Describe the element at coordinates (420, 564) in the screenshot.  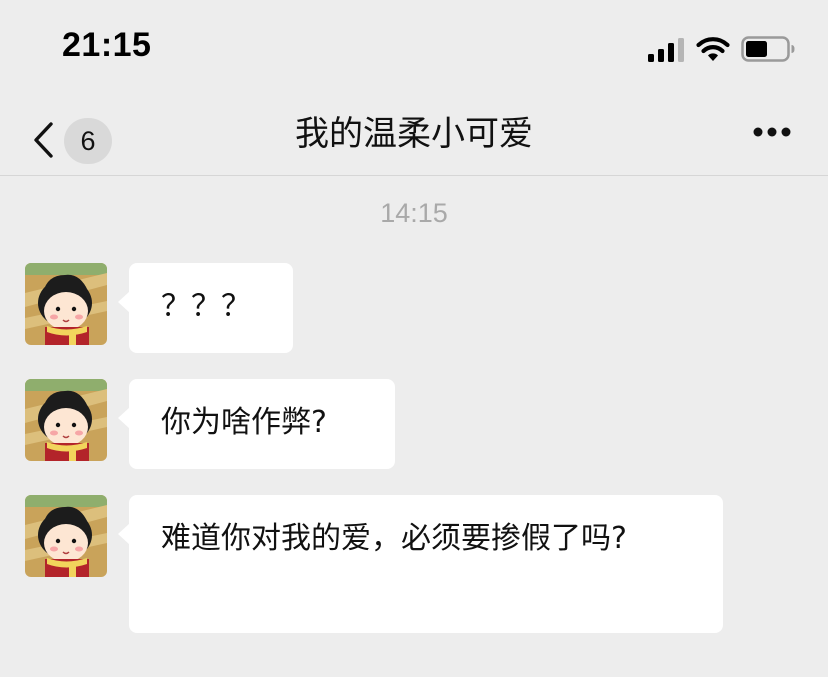
I see `message-bubble: 难道你对我的爱，必须要掺假了吗?` at that location.